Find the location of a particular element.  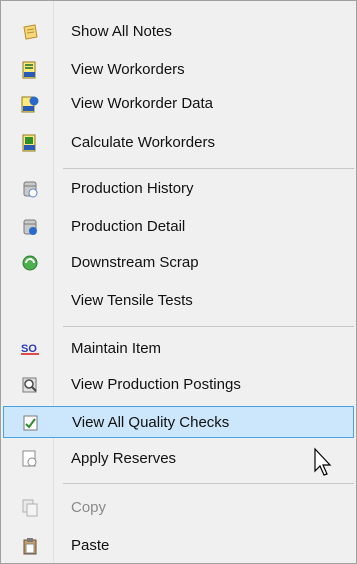

checkmark-doc-icon is located at coordinates (30, 423).